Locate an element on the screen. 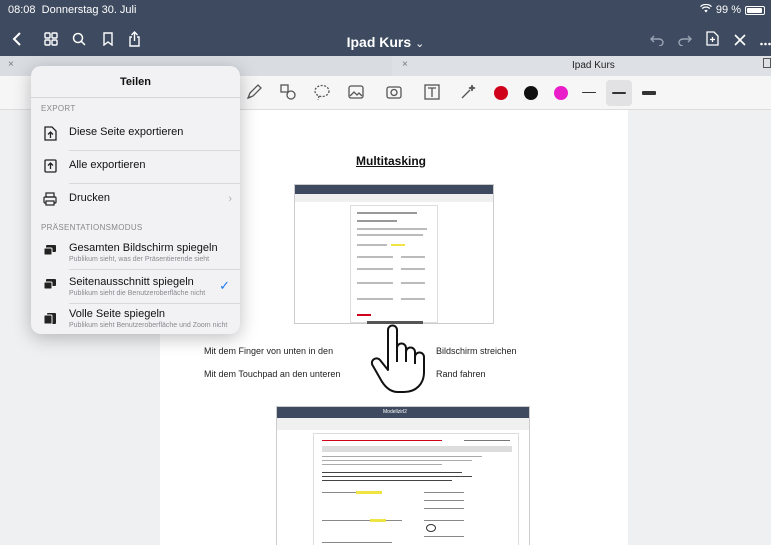  checkmark-icon: ✓ is located at coordinates (224, 285).